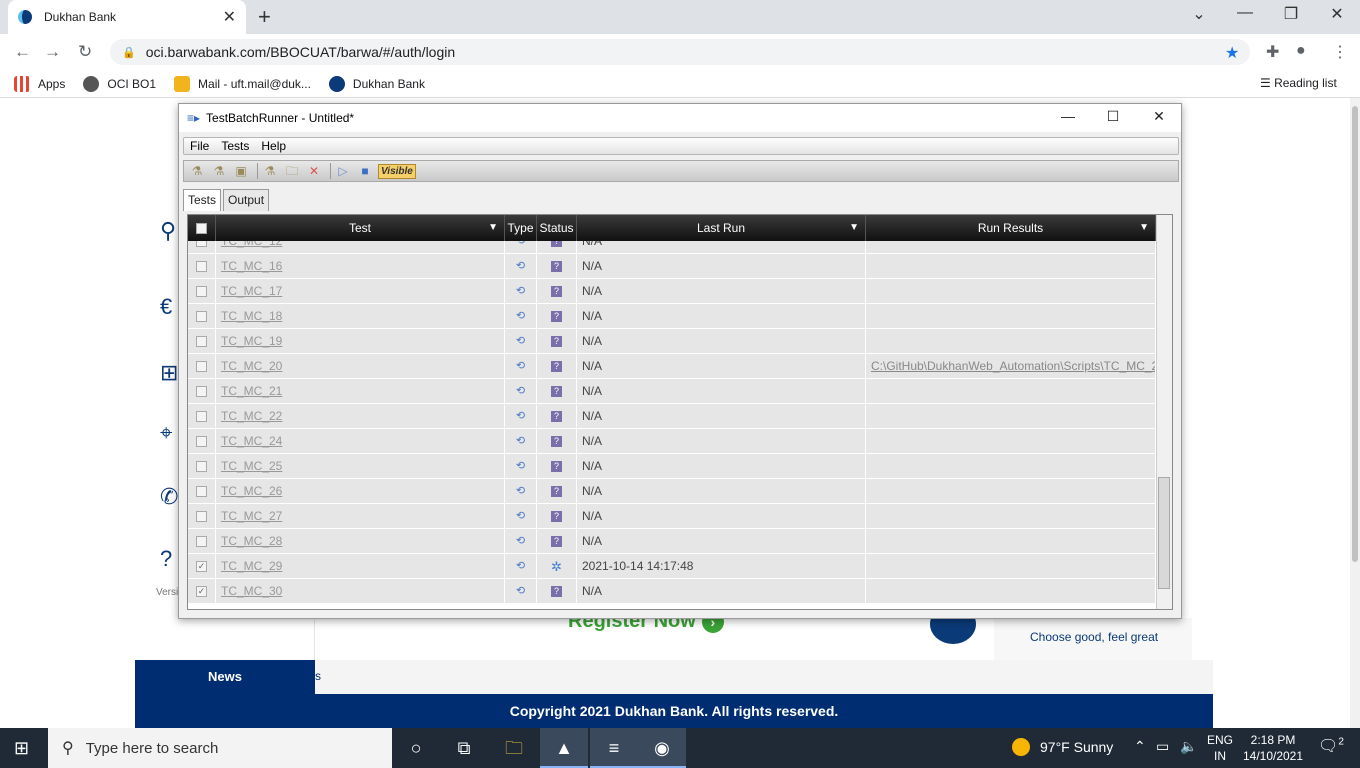  What do you see at coordinates (270, 171) in the screenshot?
I see `add-tests-icon: ⚗` at bounding box center [270, 171].